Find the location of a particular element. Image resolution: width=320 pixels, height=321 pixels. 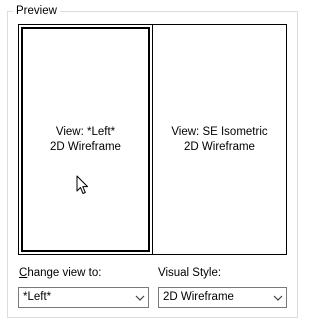

mouse-pointer-icon is located at coordinates (82, 184).